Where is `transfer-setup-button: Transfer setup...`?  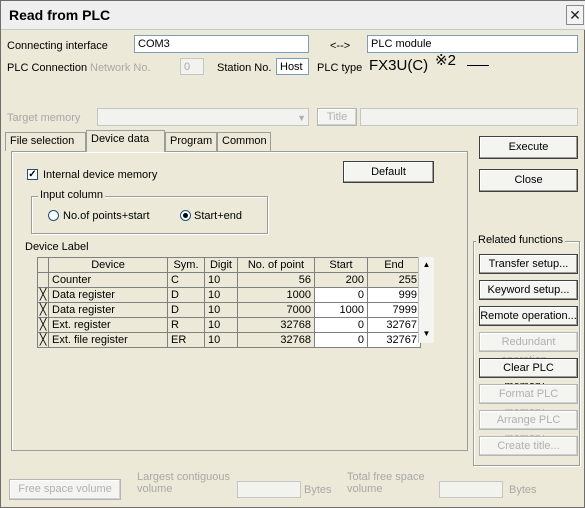
transfer-setup-button: Transfer setup... is located at coordinates (528, 264).